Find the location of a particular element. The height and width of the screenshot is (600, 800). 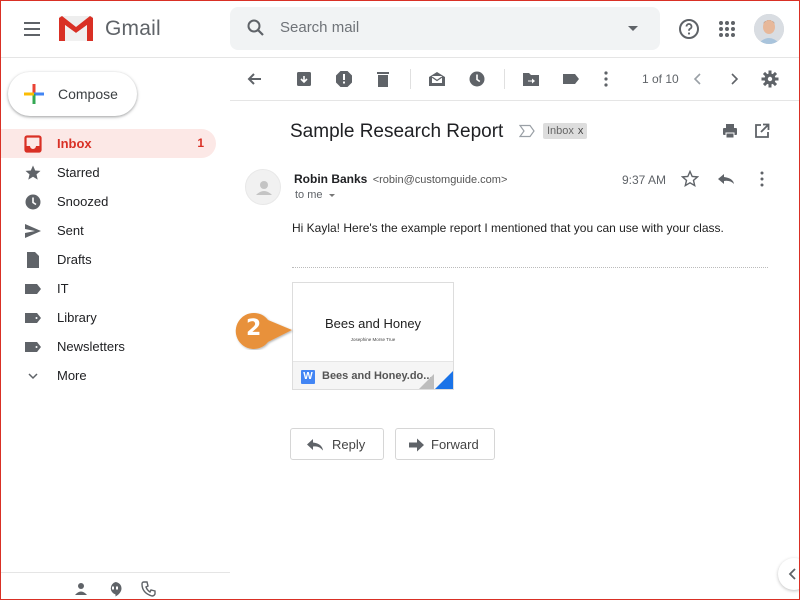

draft-icon is located at coordinates (33, 260).